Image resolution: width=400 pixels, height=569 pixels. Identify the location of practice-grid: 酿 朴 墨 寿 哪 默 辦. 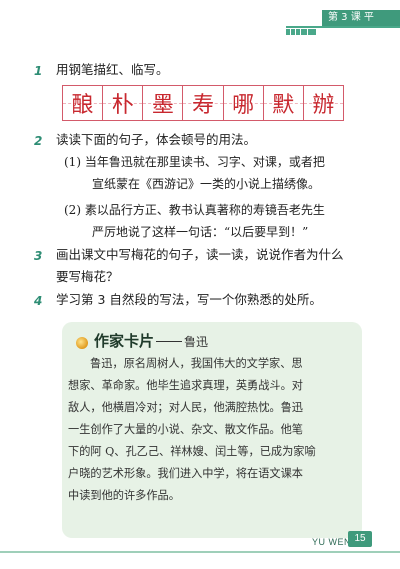
(203, 103).